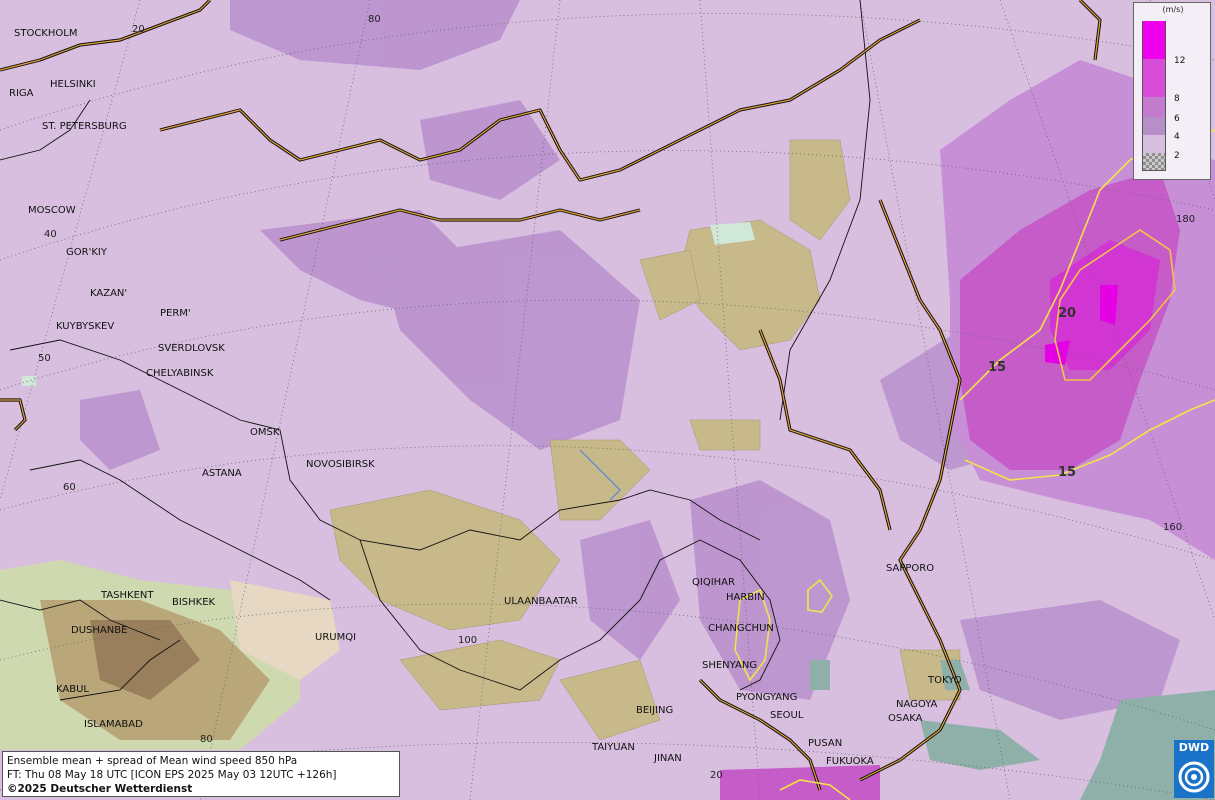 This screenshot has width=1215, height=800. Describe the element at coordinates (850, 761) in the screenshot. I see `city-label: FUKUOKA` at that location.